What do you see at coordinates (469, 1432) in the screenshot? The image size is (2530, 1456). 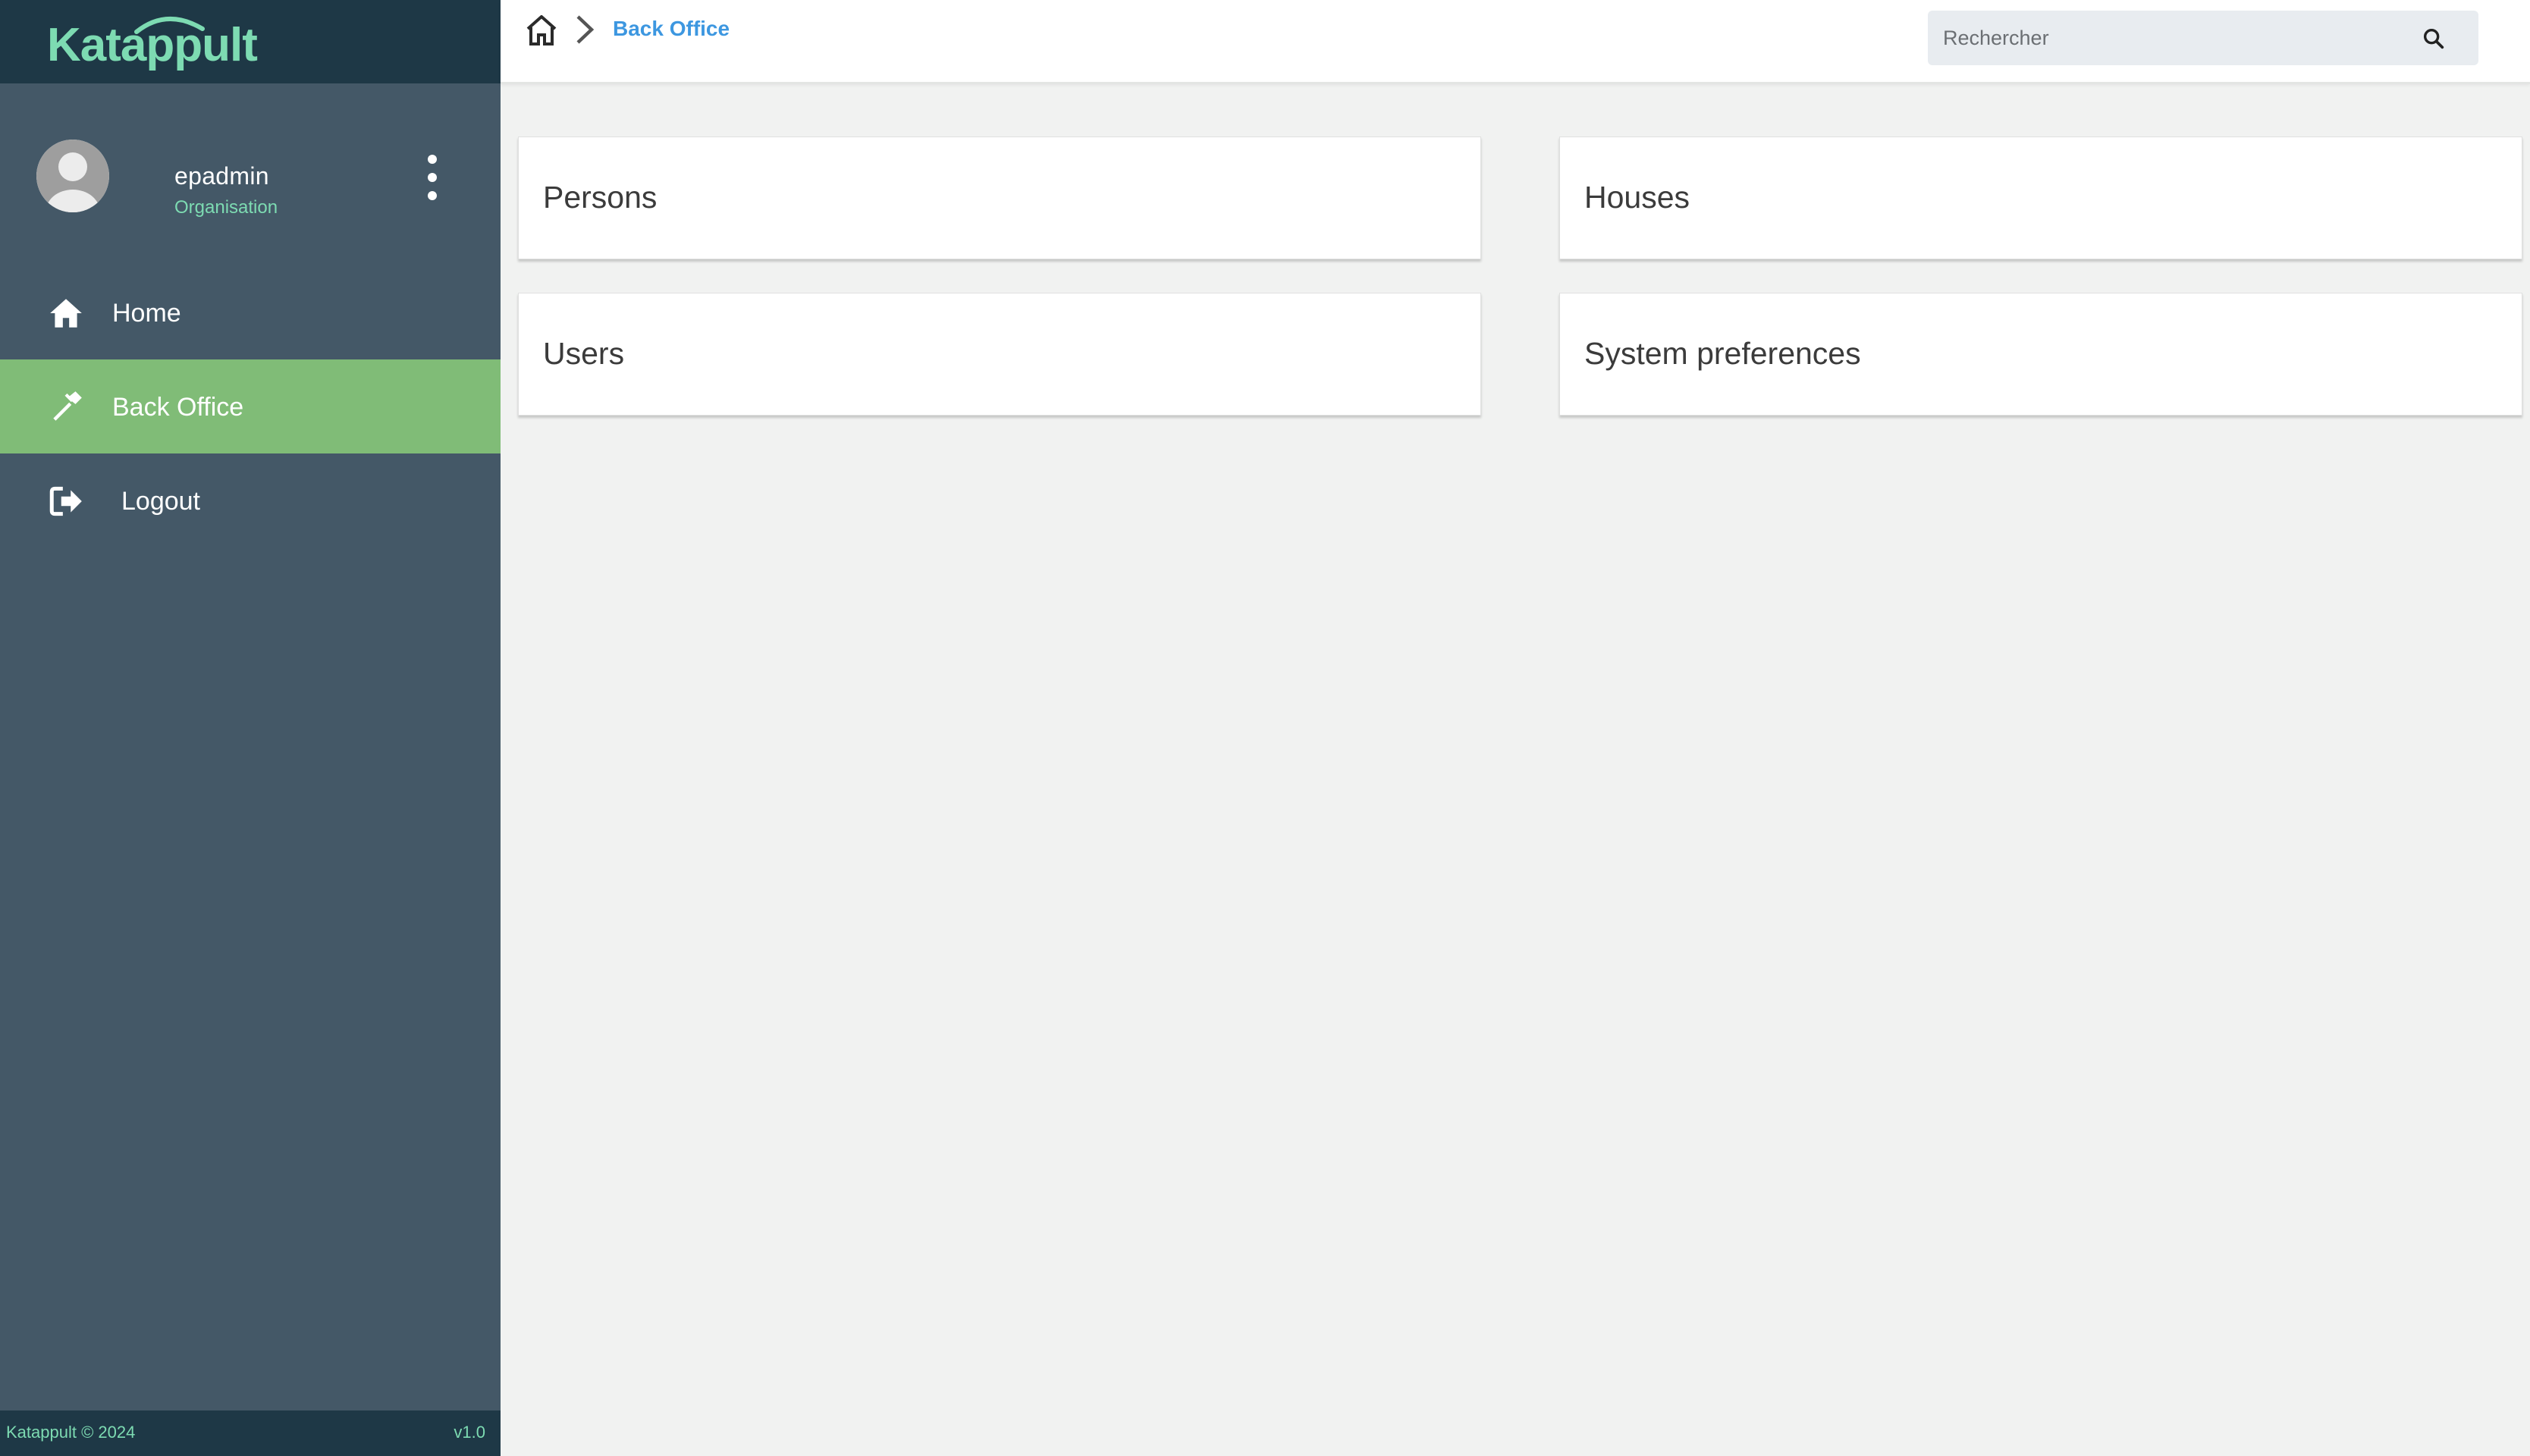 I see `version-label: v1.0` at bounding box center [469, 1432].